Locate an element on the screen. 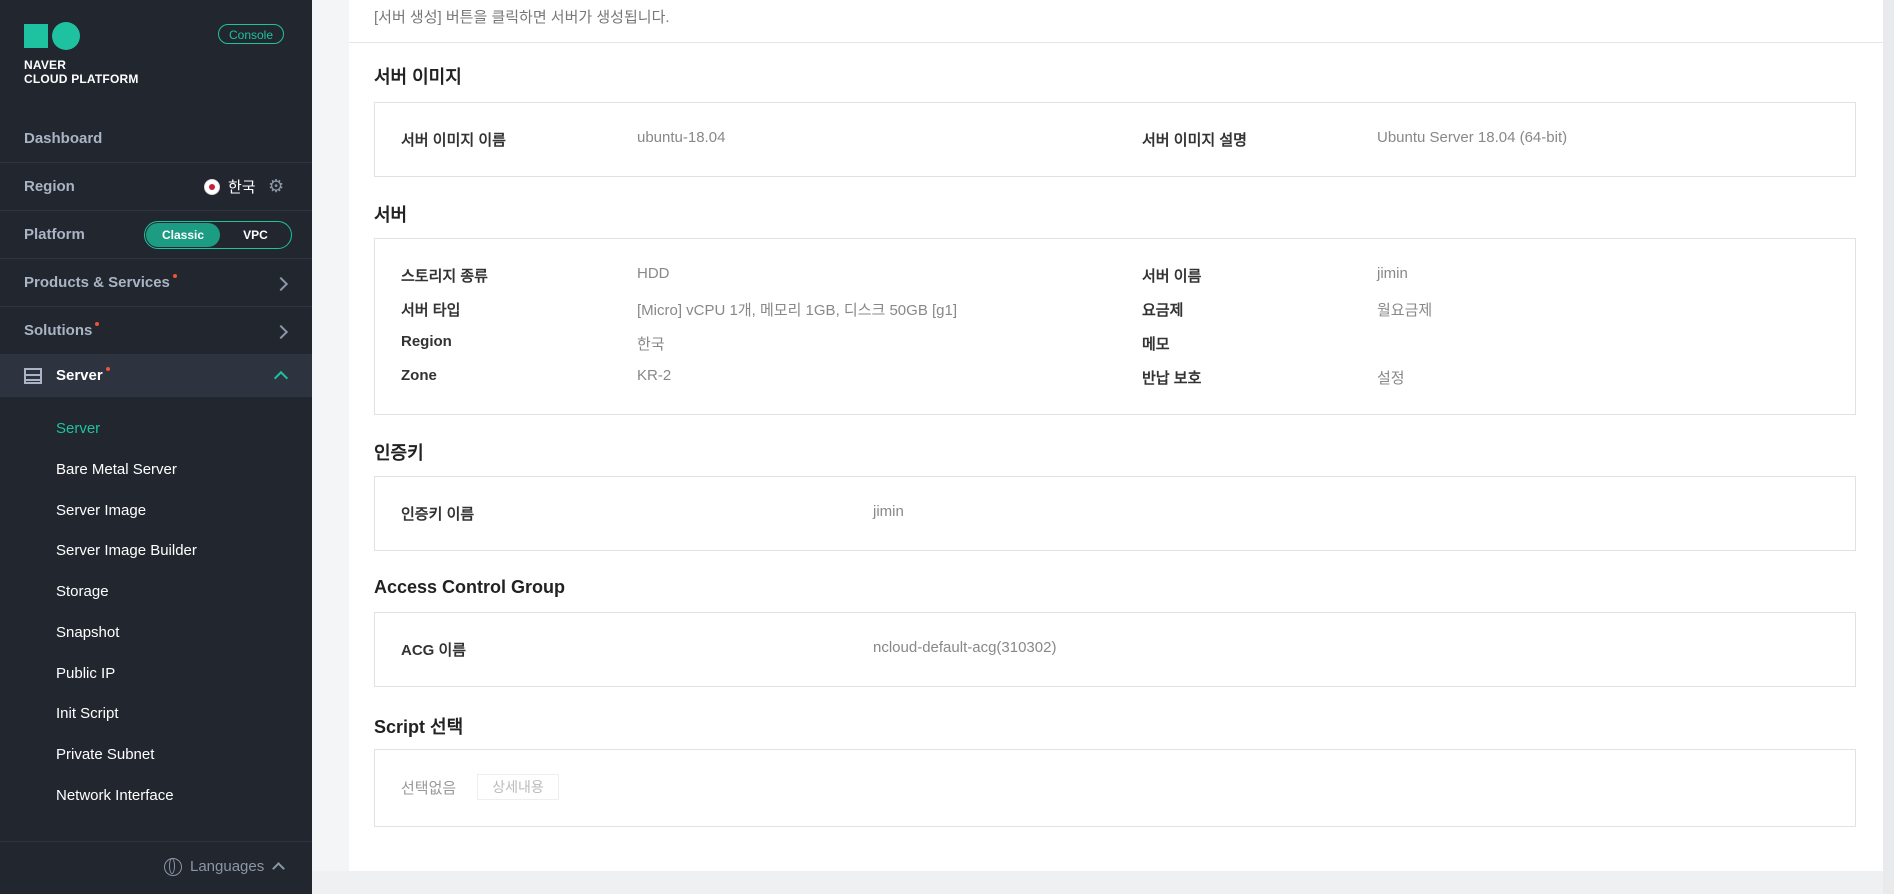  platform-label: Platform is located at coordinates (54, 234).